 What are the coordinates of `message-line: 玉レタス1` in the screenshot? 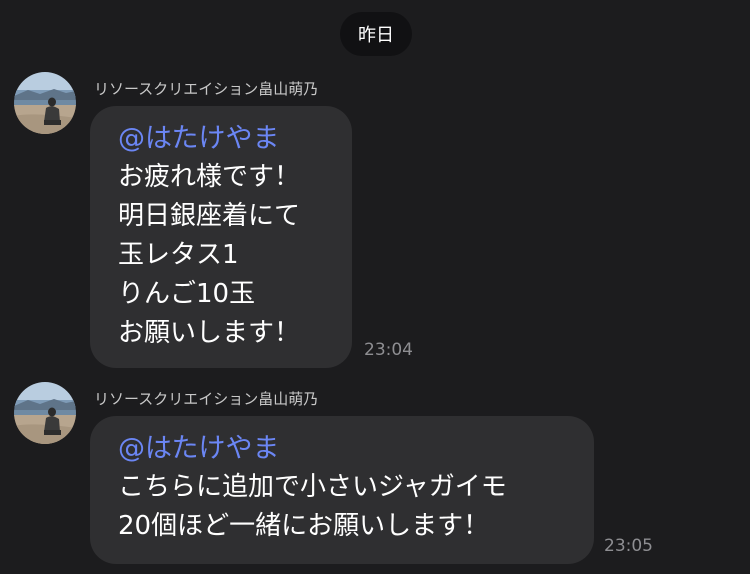 It's located at (178, 255).